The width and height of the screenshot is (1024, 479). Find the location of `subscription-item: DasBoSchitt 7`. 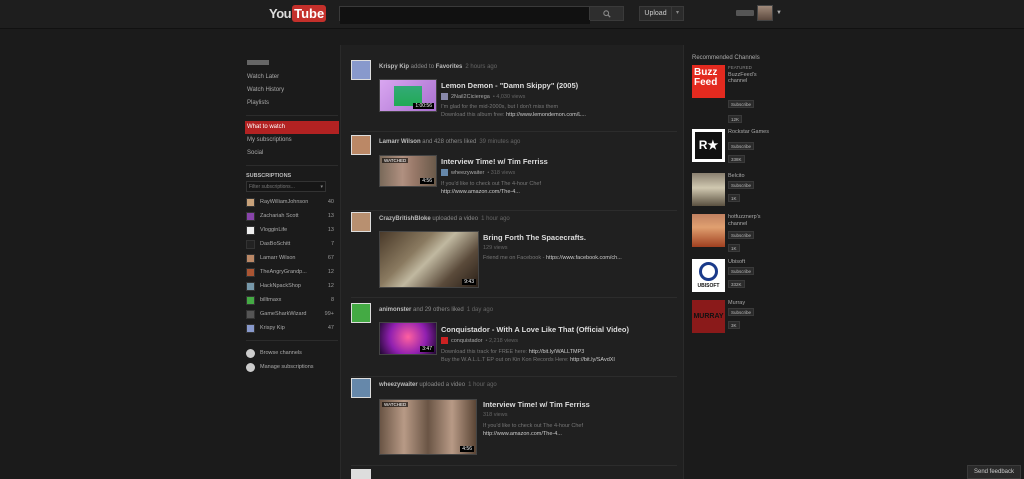

subscription-item: DasBoSchitt 7 is located at coordinates (292, 244).